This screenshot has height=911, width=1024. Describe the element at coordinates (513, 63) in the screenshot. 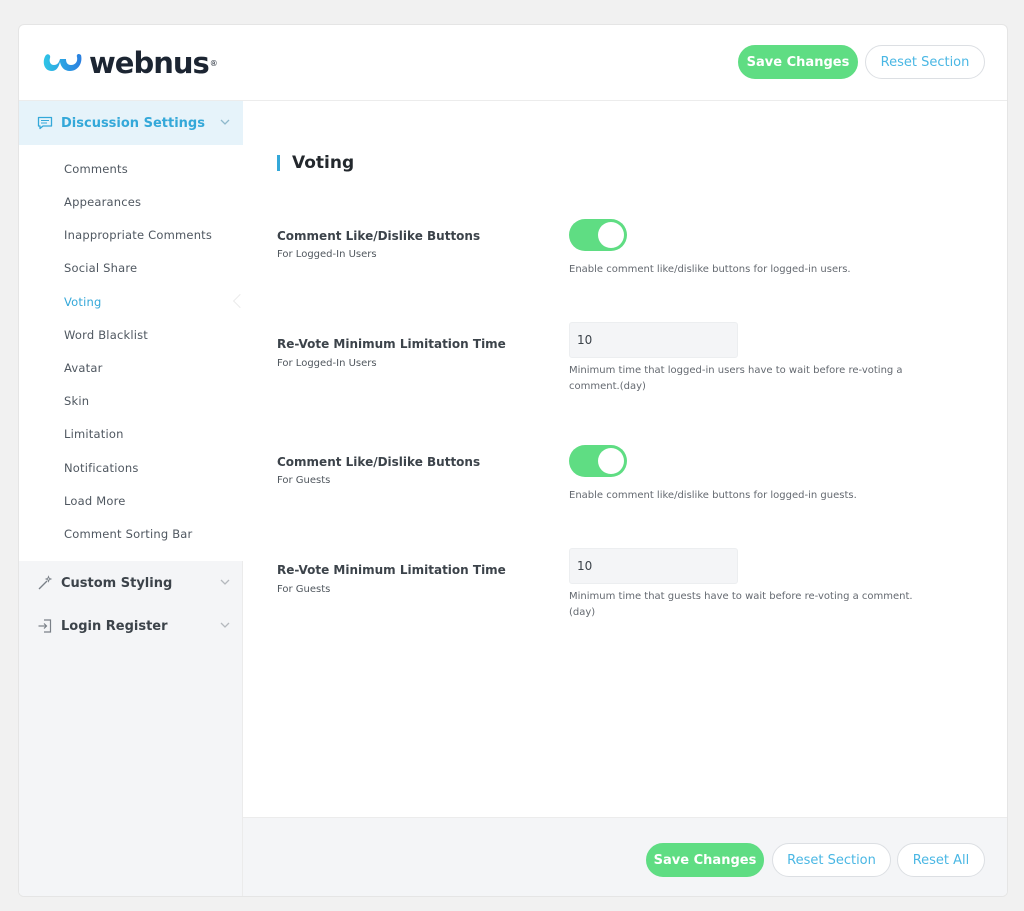

I see `header: webnus ® Save Changes Reset Section` at that location.